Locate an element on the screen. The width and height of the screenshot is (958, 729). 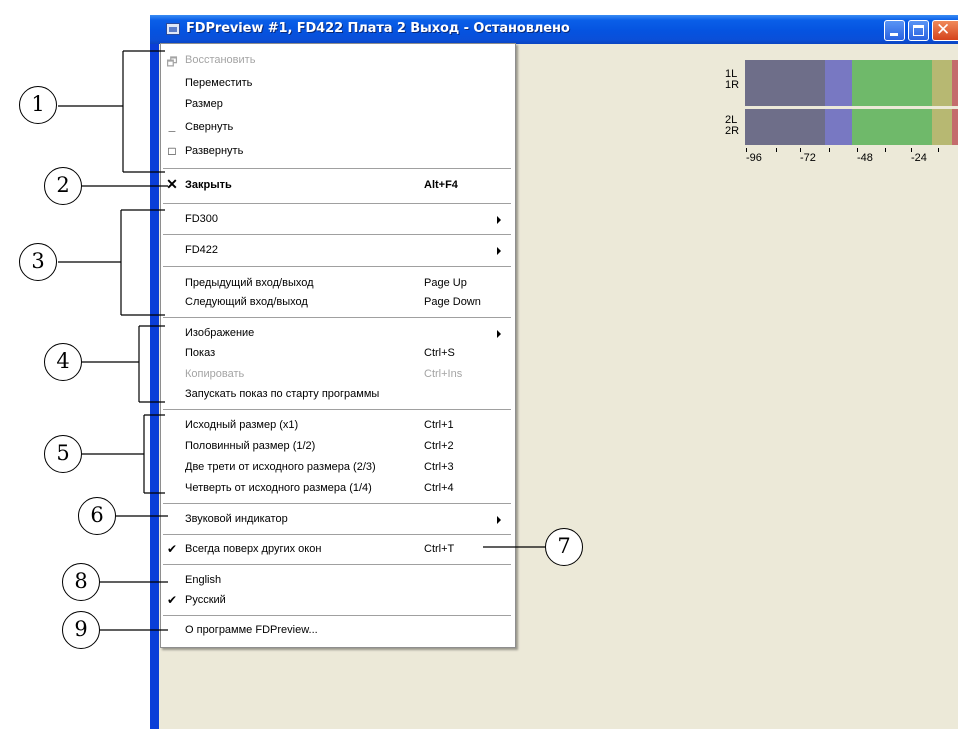
callout-1: 1 is located at coordinates (38, 105).